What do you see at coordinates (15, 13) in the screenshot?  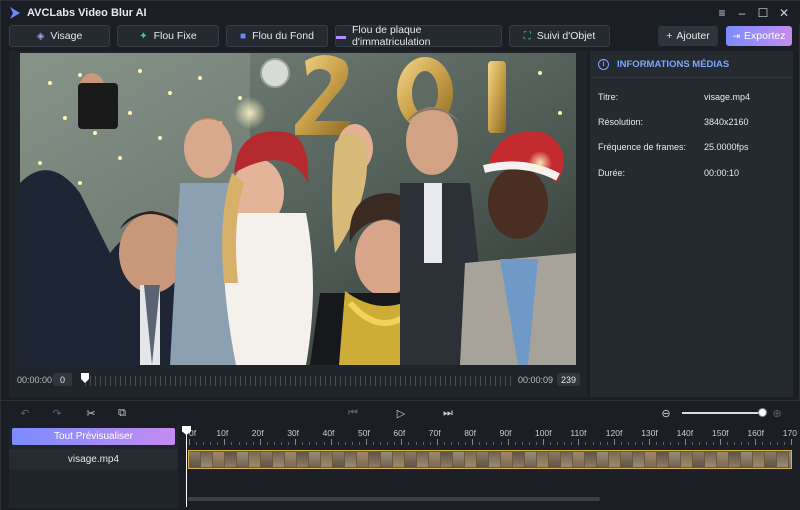 I see `app-logo-icon` at bounding box center [15, 13].